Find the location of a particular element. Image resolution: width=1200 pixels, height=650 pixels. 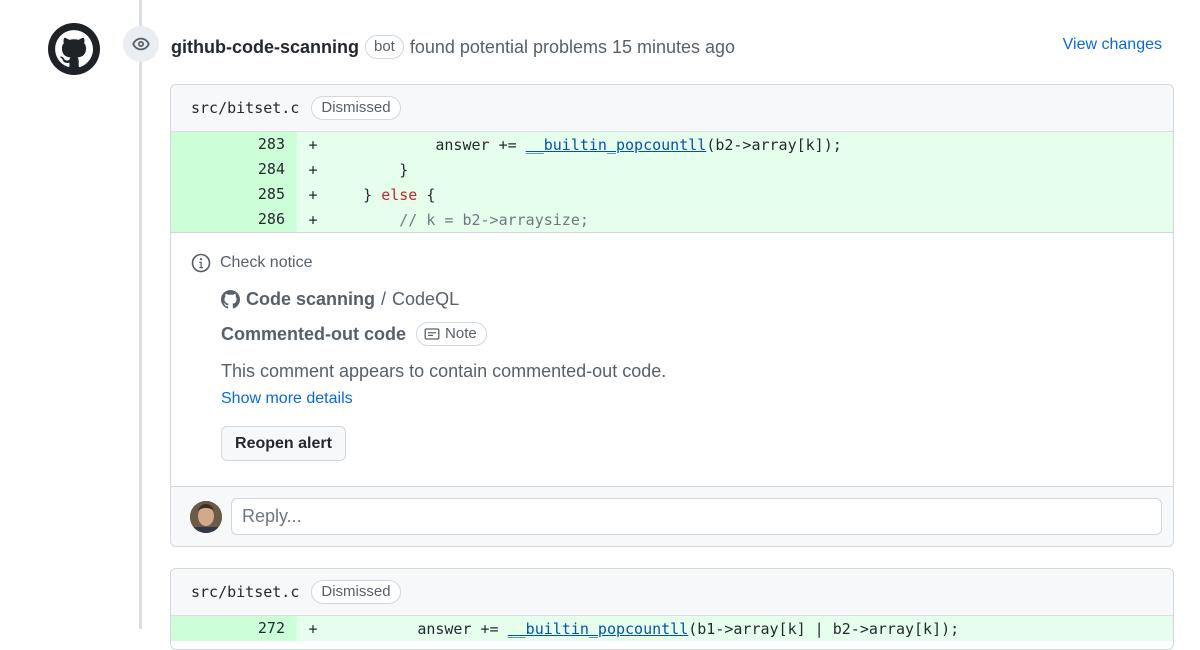

code-token: answer += is located at coordinates (480, 144).